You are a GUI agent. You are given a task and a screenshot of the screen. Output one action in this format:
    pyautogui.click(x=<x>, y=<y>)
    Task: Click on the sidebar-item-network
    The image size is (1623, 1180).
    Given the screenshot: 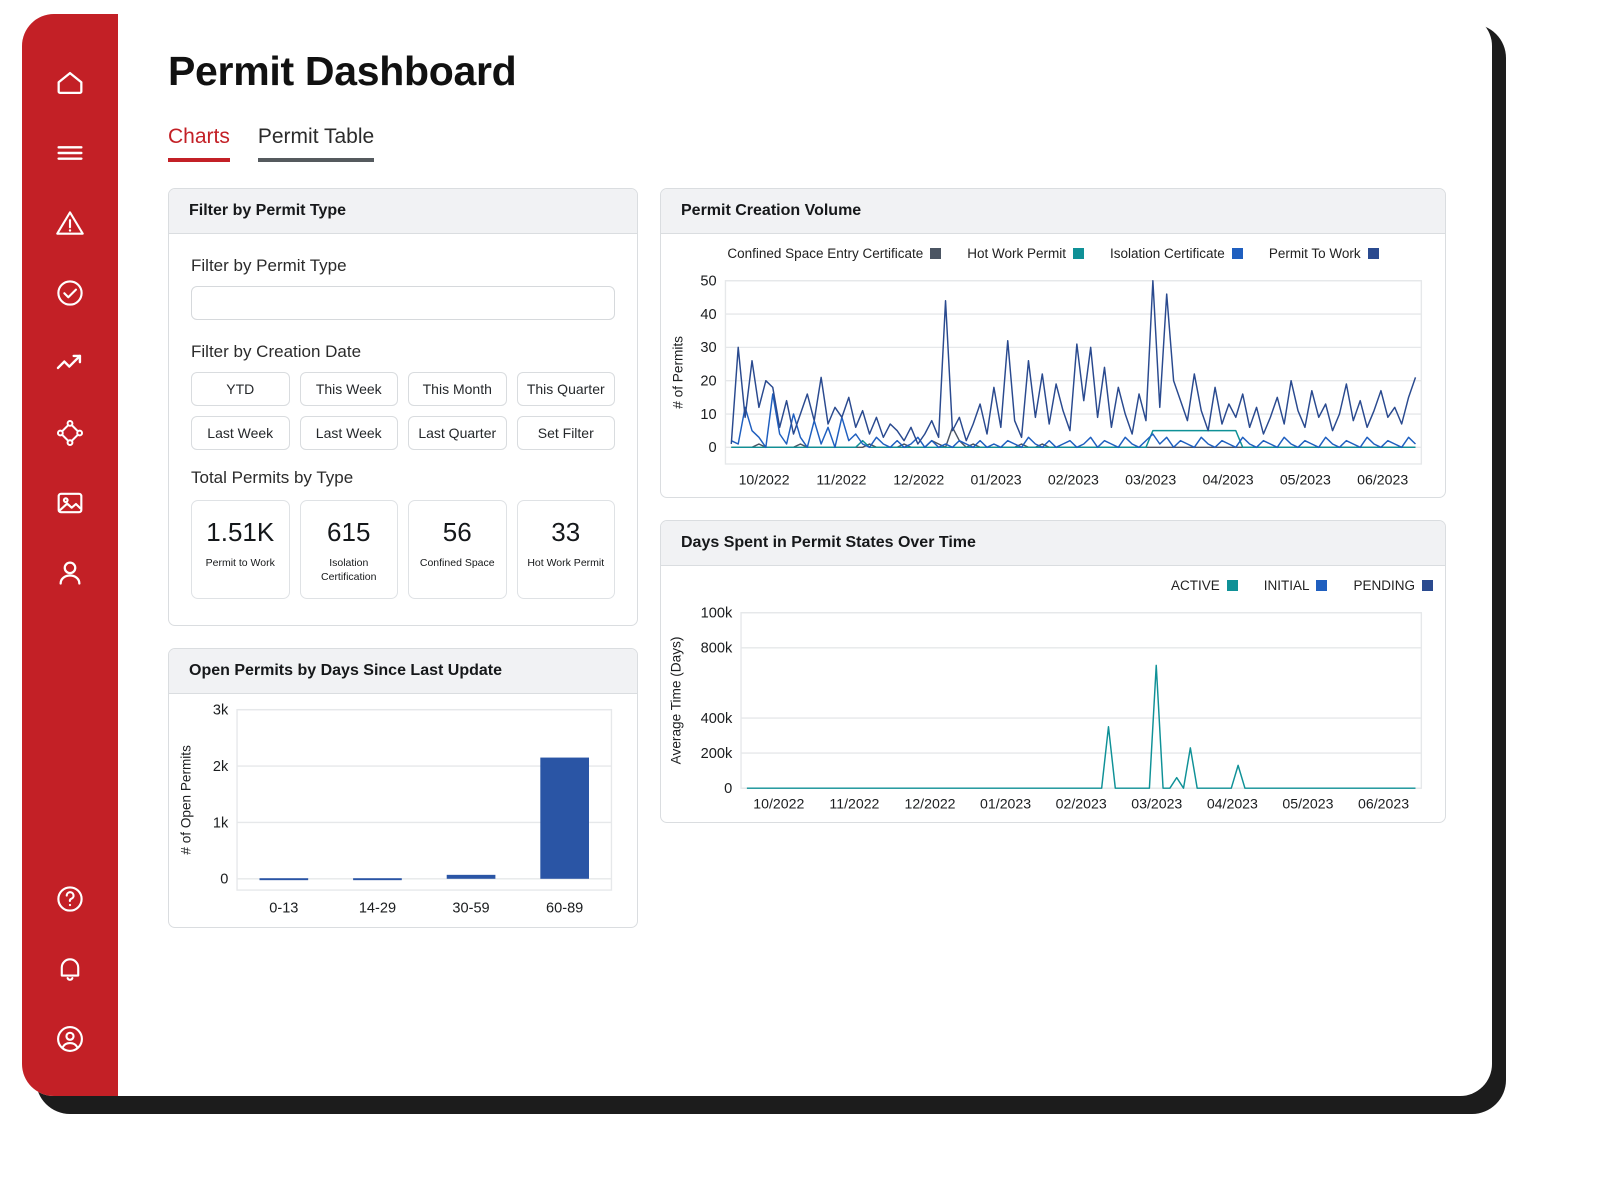 What is the action you would take?
    pyautogui.click(x=70, y=433)
    